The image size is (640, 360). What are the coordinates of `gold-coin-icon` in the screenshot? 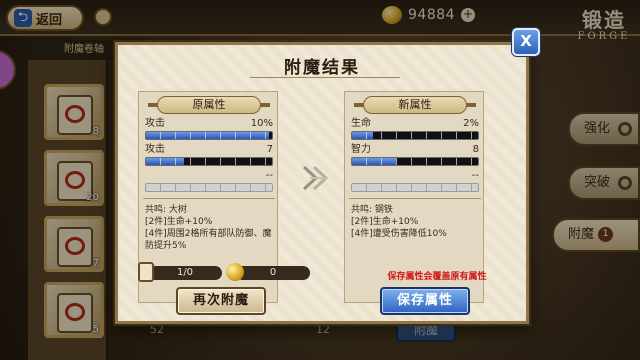 It's located at (235, 272).